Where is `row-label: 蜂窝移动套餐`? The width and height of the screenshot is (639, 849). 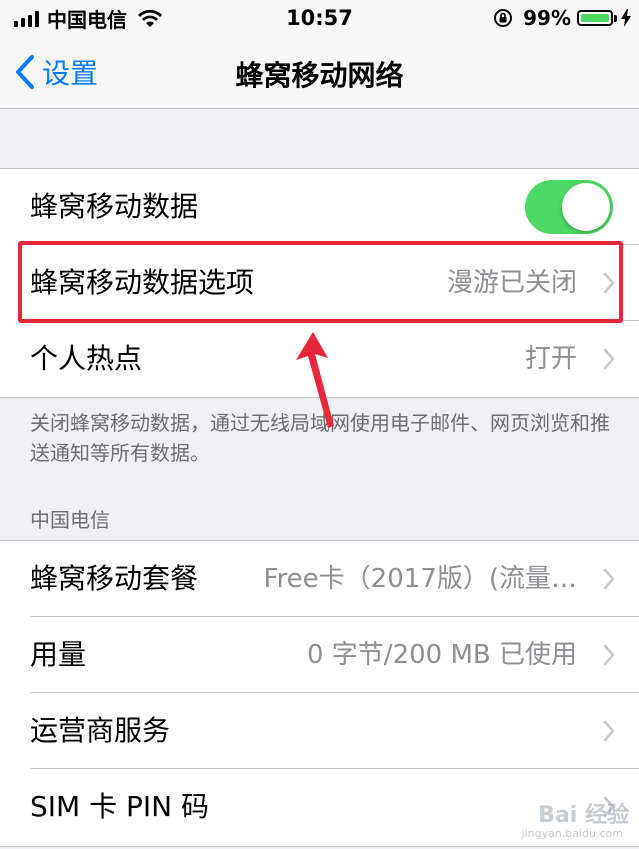
row-label: 蜂窝移动套餐 is located at coordinates (114, 578).